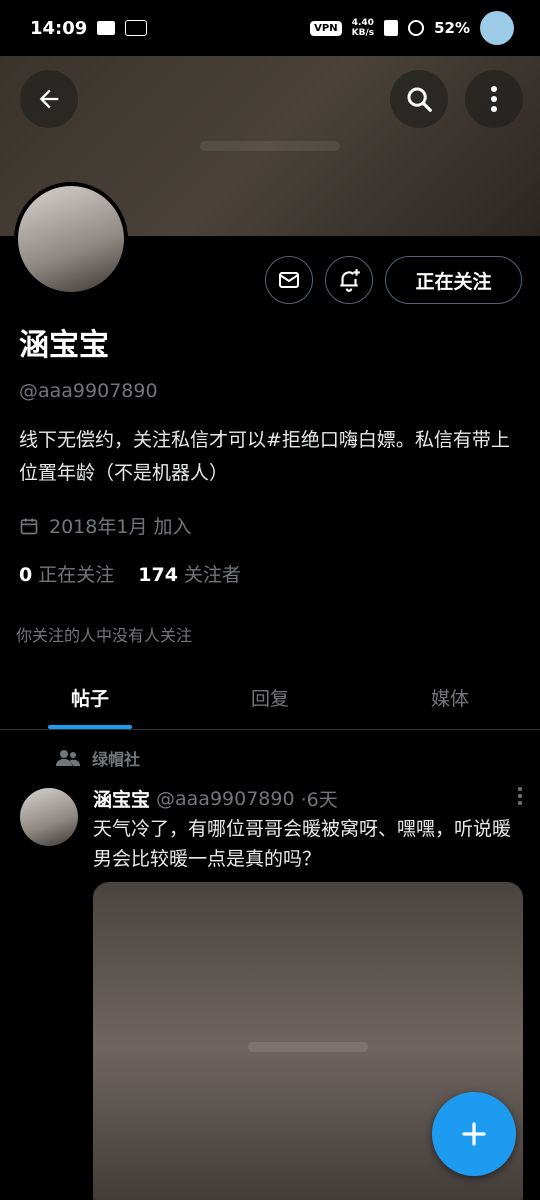 This screenshot has width=540, height=1200. What do you see at coordinates (49, 817) in the screenshot?
I see `post-author-avatar` at bounding box center [49, 817].